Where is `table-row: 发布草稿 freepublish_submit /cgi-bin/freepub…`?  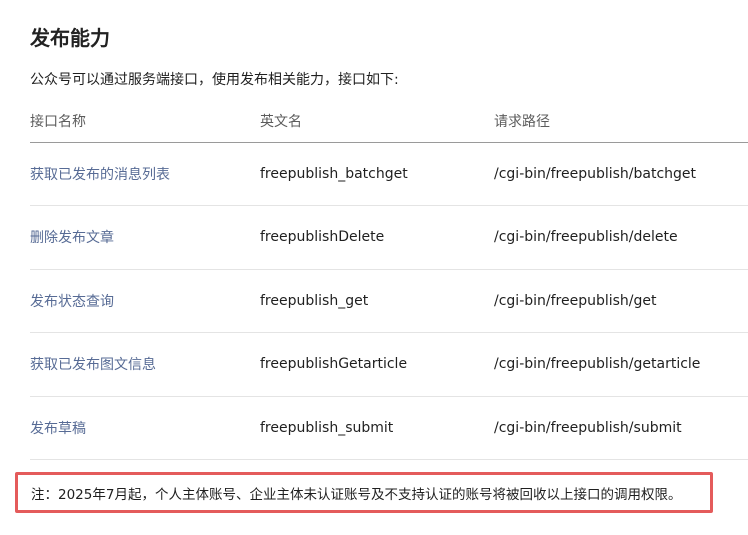
table-row: 发布草稿 freepublish_submit /cgi-bin/freepub… is located at coordinates (389, 428).